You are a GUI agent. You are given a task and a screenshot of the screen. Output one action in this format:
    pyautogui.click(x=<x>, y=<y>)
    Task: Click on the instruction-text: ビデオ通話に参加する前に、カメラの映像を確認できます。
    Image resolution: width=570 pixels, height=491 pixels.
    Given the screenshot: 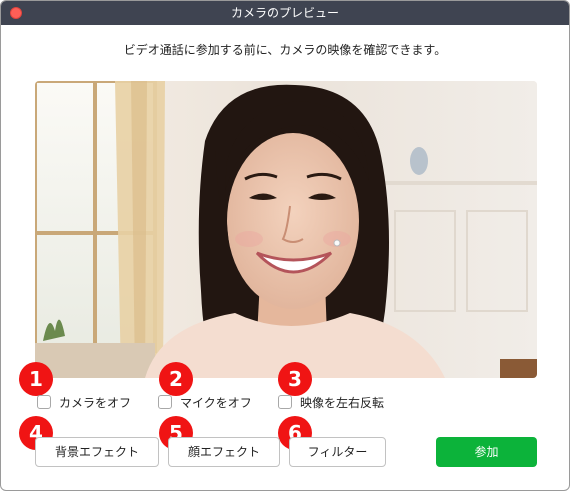 What is the action you would take?
    pyautogui.click(x=285, y=50)
    